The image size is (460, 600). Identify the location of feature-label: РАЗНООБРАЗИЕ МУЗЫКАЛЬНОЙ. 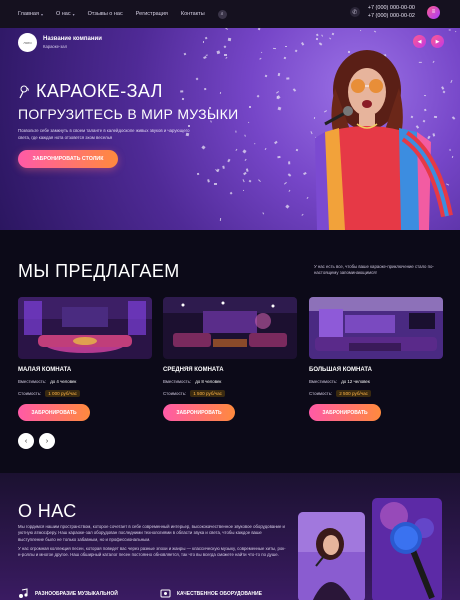
(76, 593).